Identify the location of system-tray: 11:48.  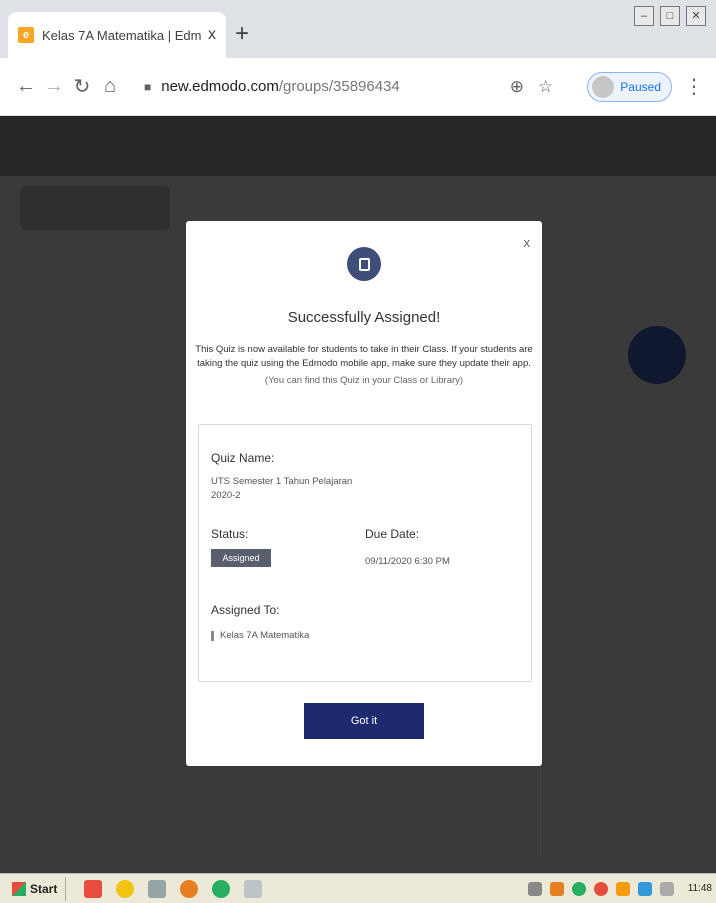
(619, 888).